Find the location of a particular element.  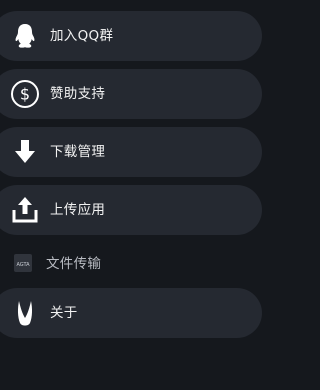

menu-item-about: 关于 is located at coordinates (131, 313).